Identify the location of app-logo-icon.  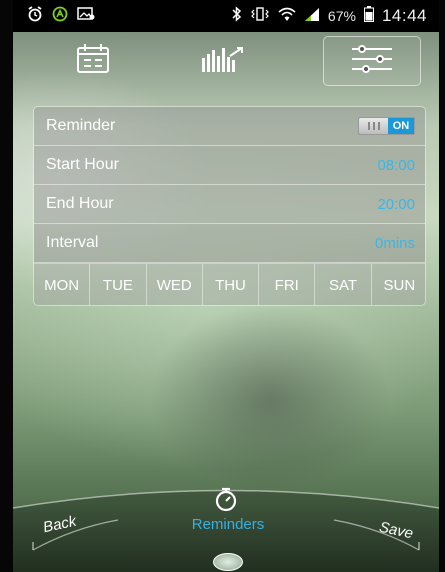
(228, 562).